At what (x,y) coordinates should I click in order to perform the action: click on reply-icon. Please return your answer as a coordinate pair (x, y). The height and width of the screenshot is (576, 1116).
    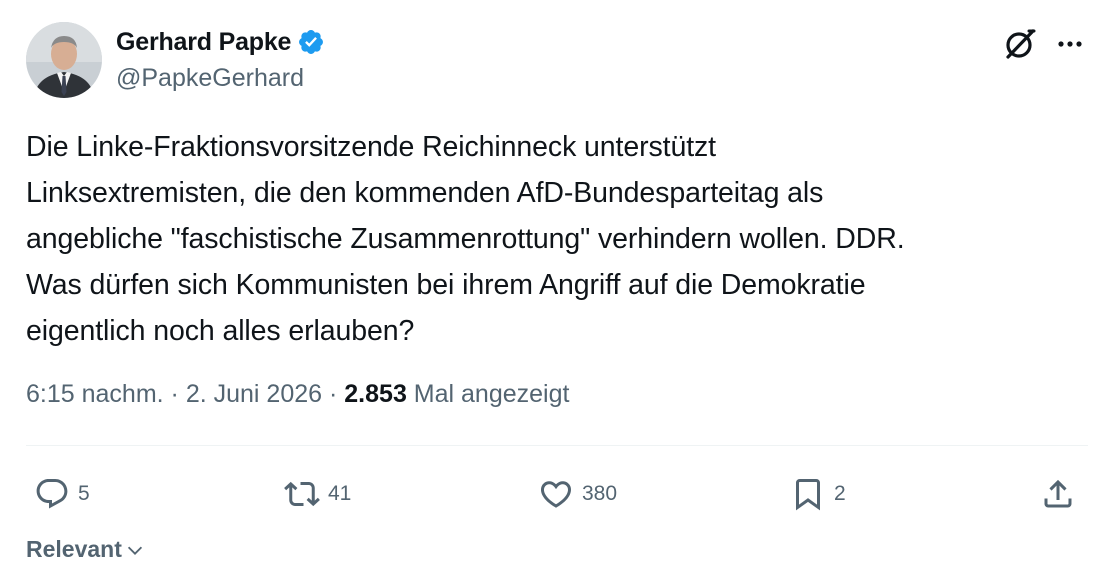
    Looking at the image, I should click on (52, 494).